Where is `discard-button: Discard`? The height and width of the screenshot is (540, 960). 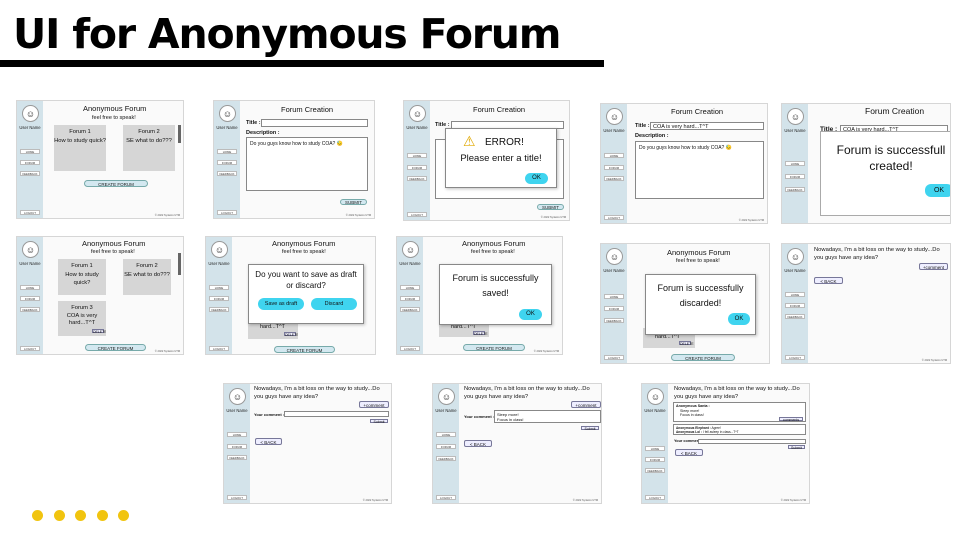 discard-button: Discard is located at coordinates (334, 304).